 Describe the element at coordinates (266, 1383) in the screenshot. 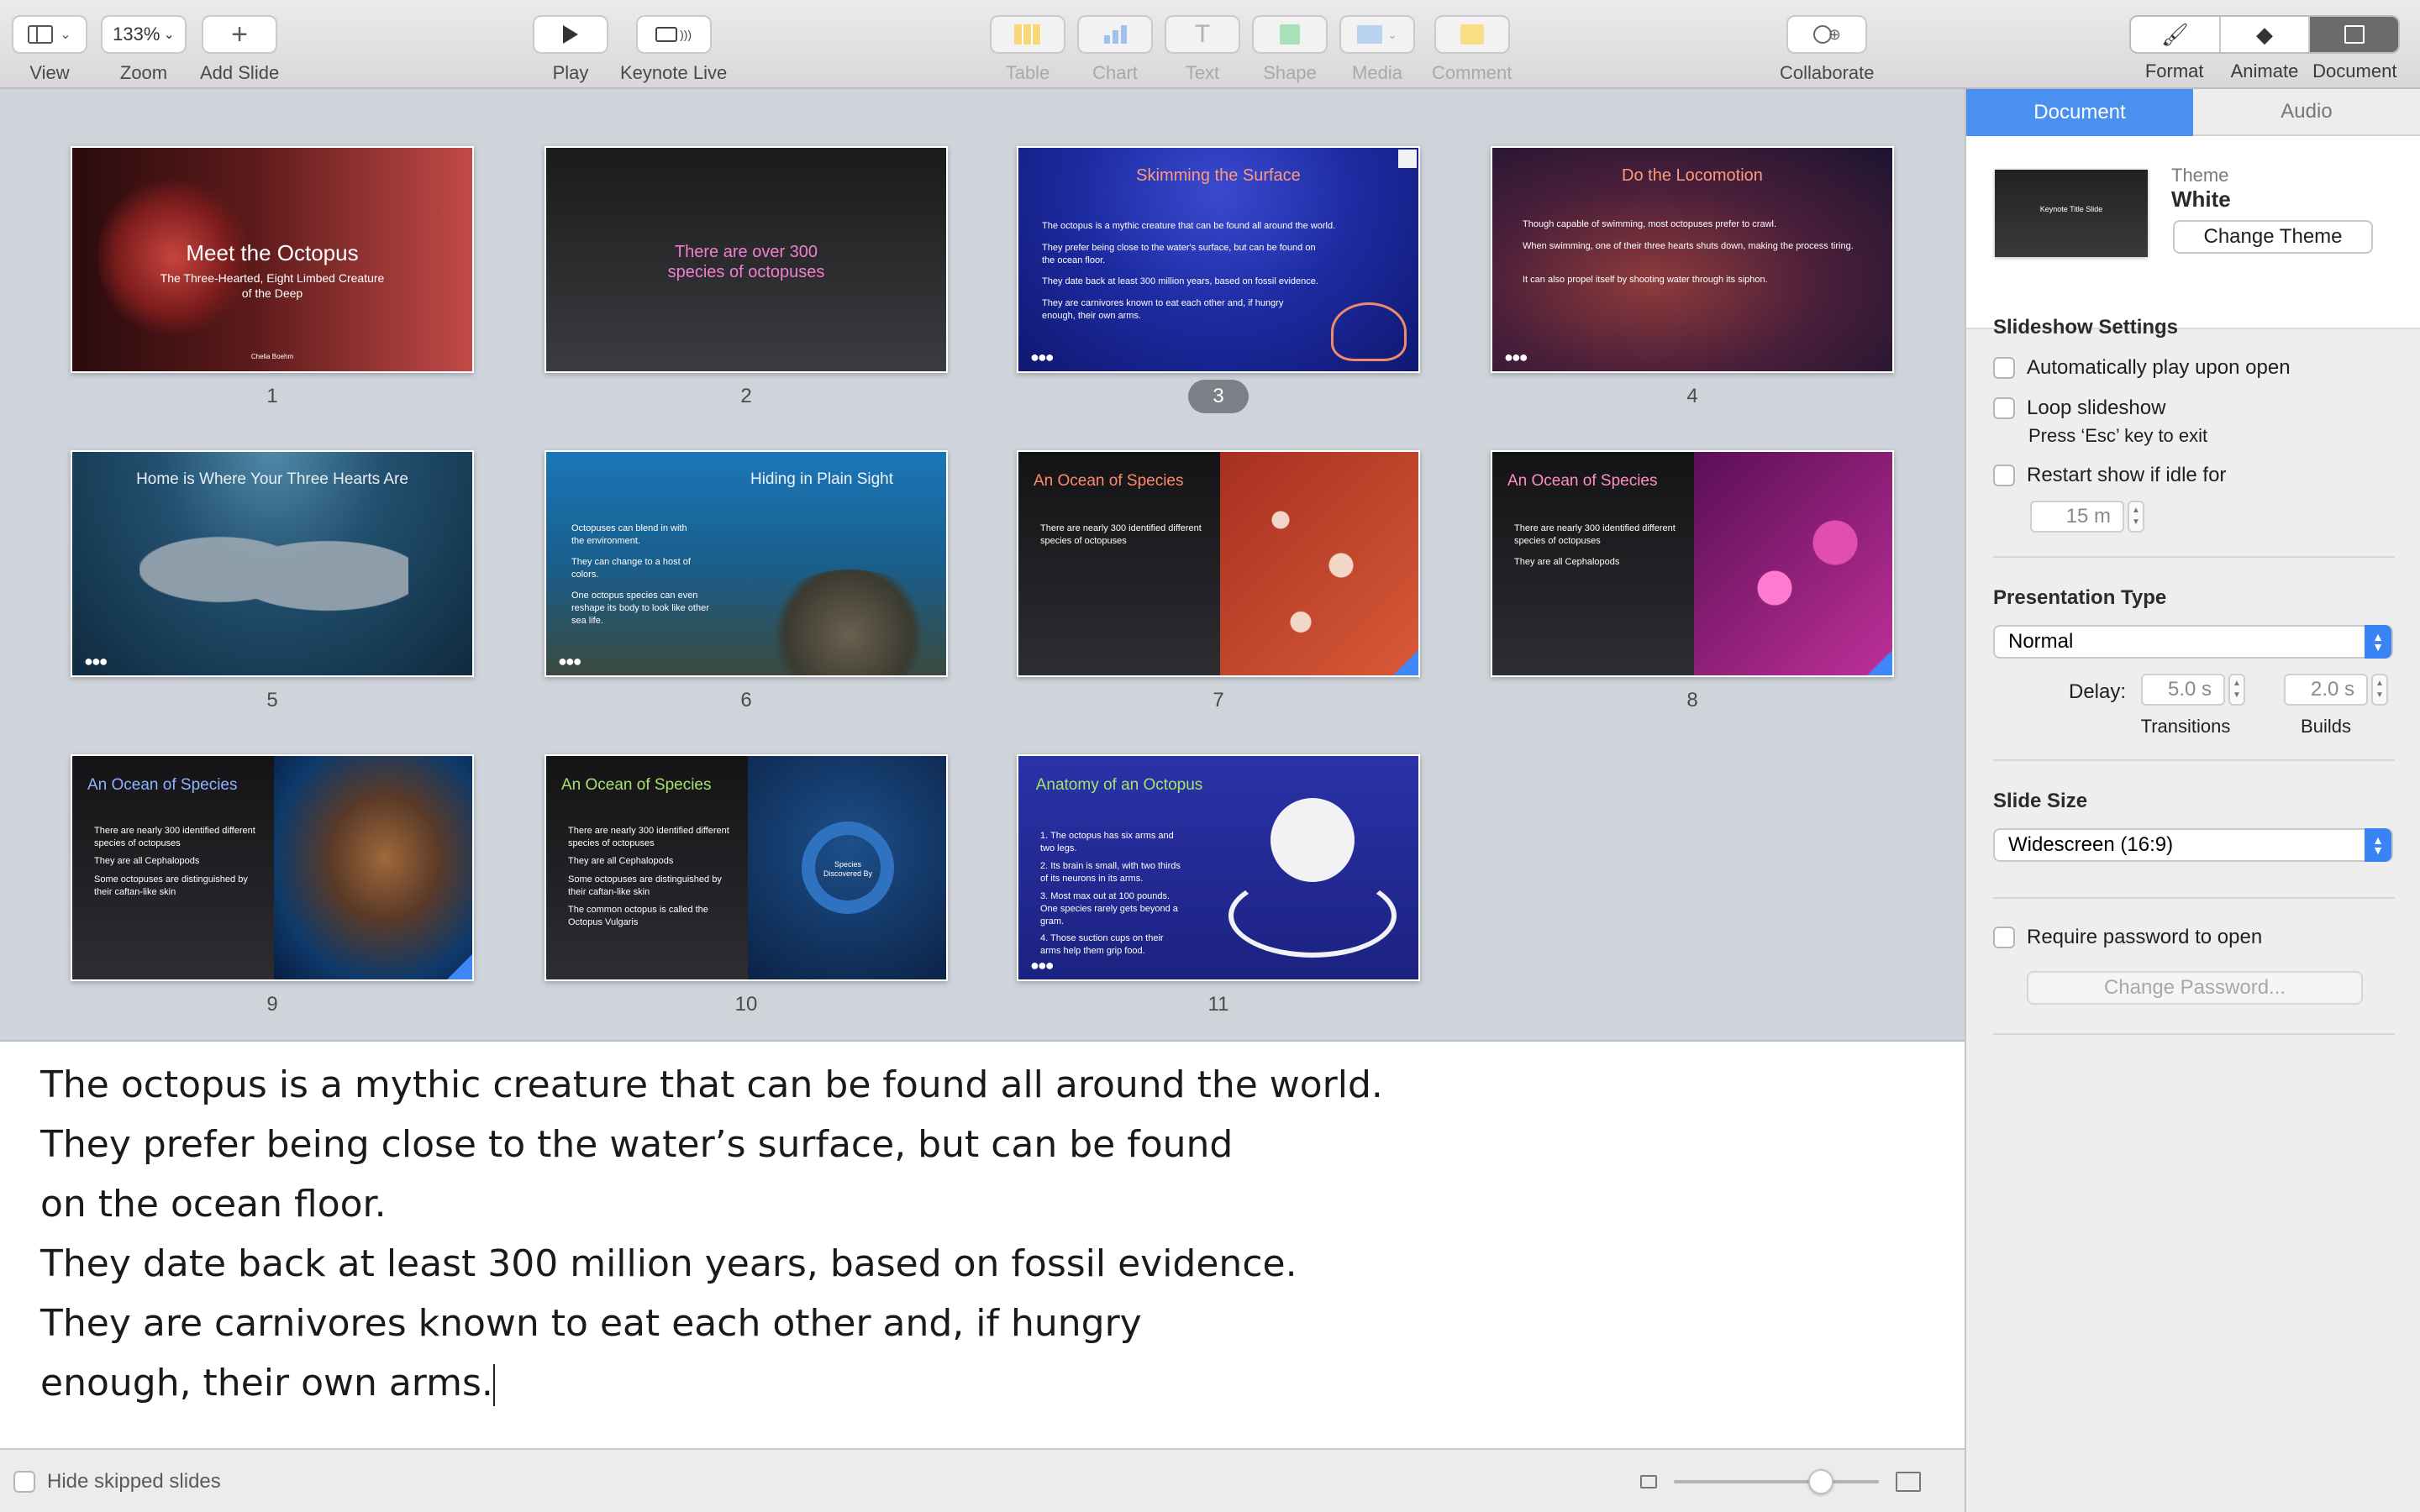

I see `notes-line: enough, their own arms.` at that location.